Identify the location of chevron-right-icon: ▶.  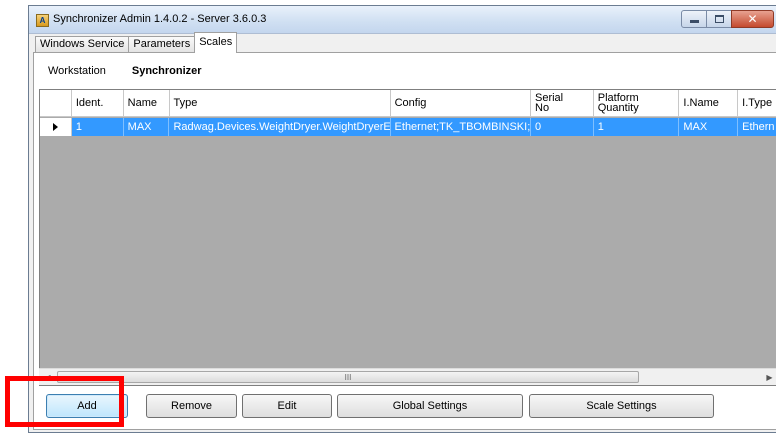
(769, 377).